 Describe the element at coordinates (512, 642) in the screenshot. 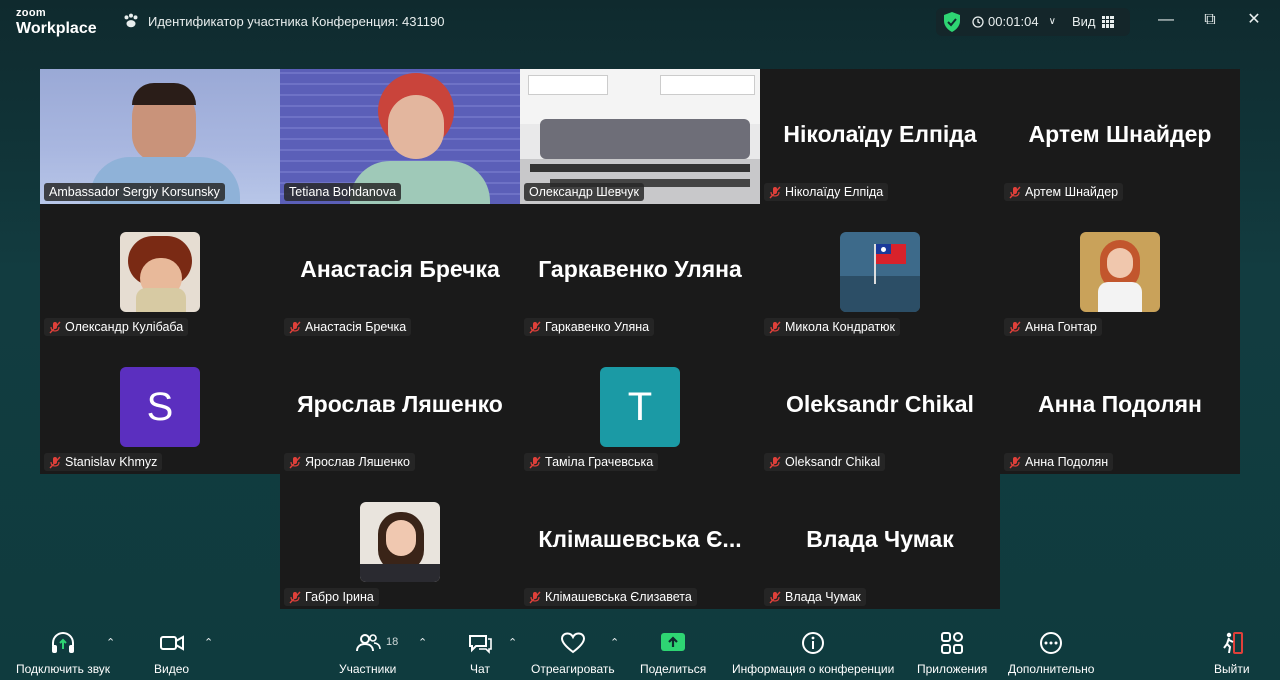

I see `chat-options-caret-icon: ⌃` at that location.